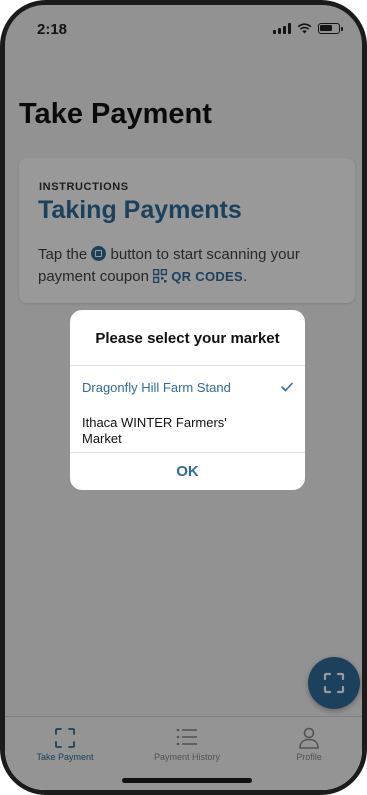 This screenshot has width=367, height=795. What do you see at coordinates (187, 780) in the screenshot?
I see `home-indicator` at bounding box center [187, 780].